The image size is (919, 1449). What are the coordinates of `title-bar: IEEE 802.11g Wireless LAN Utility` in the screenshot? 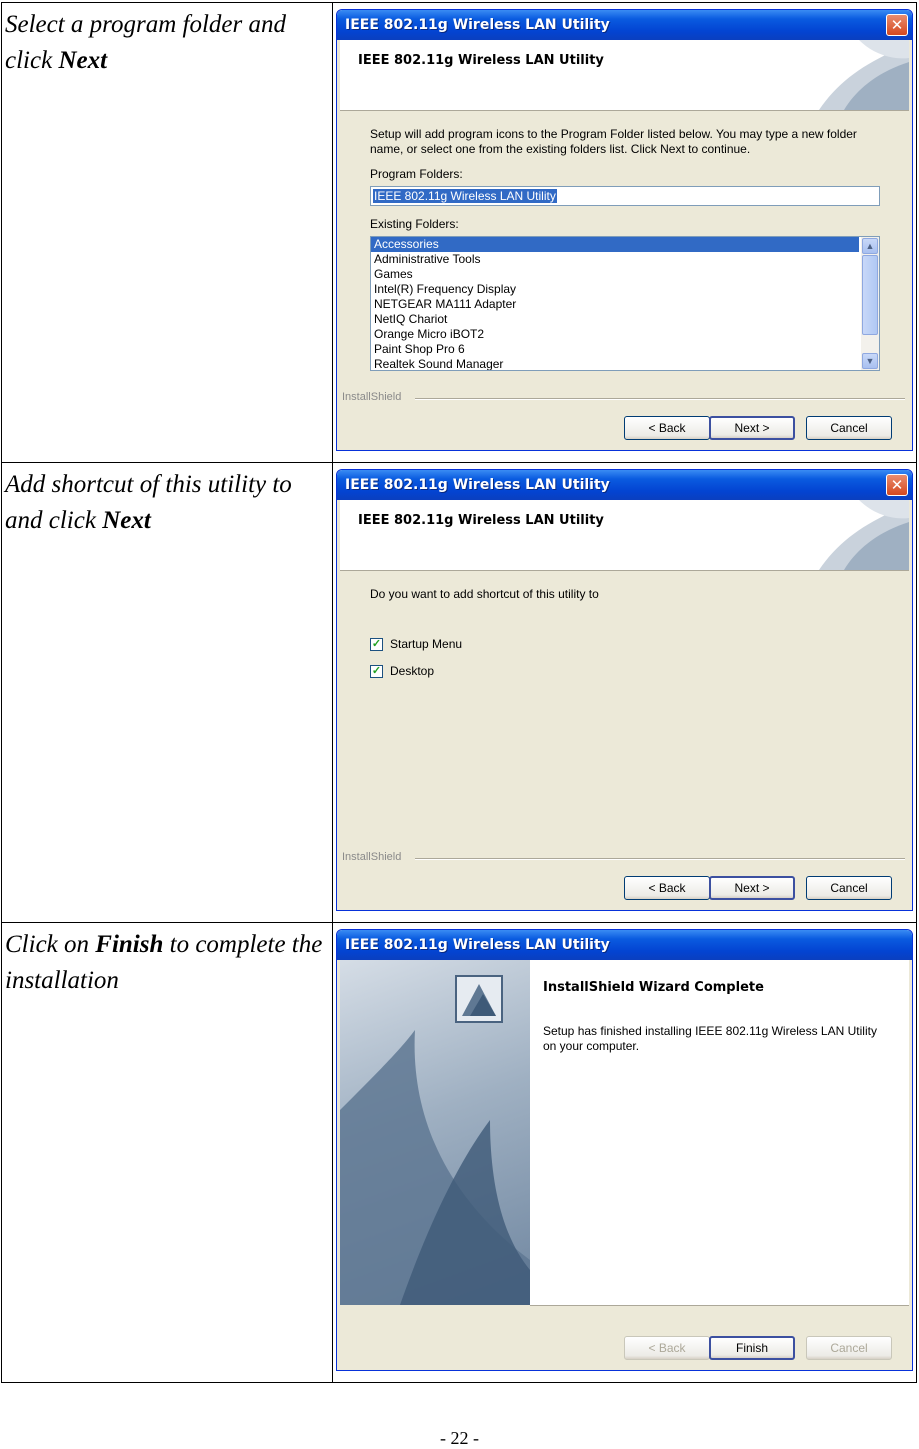 It's located at (624, 945).